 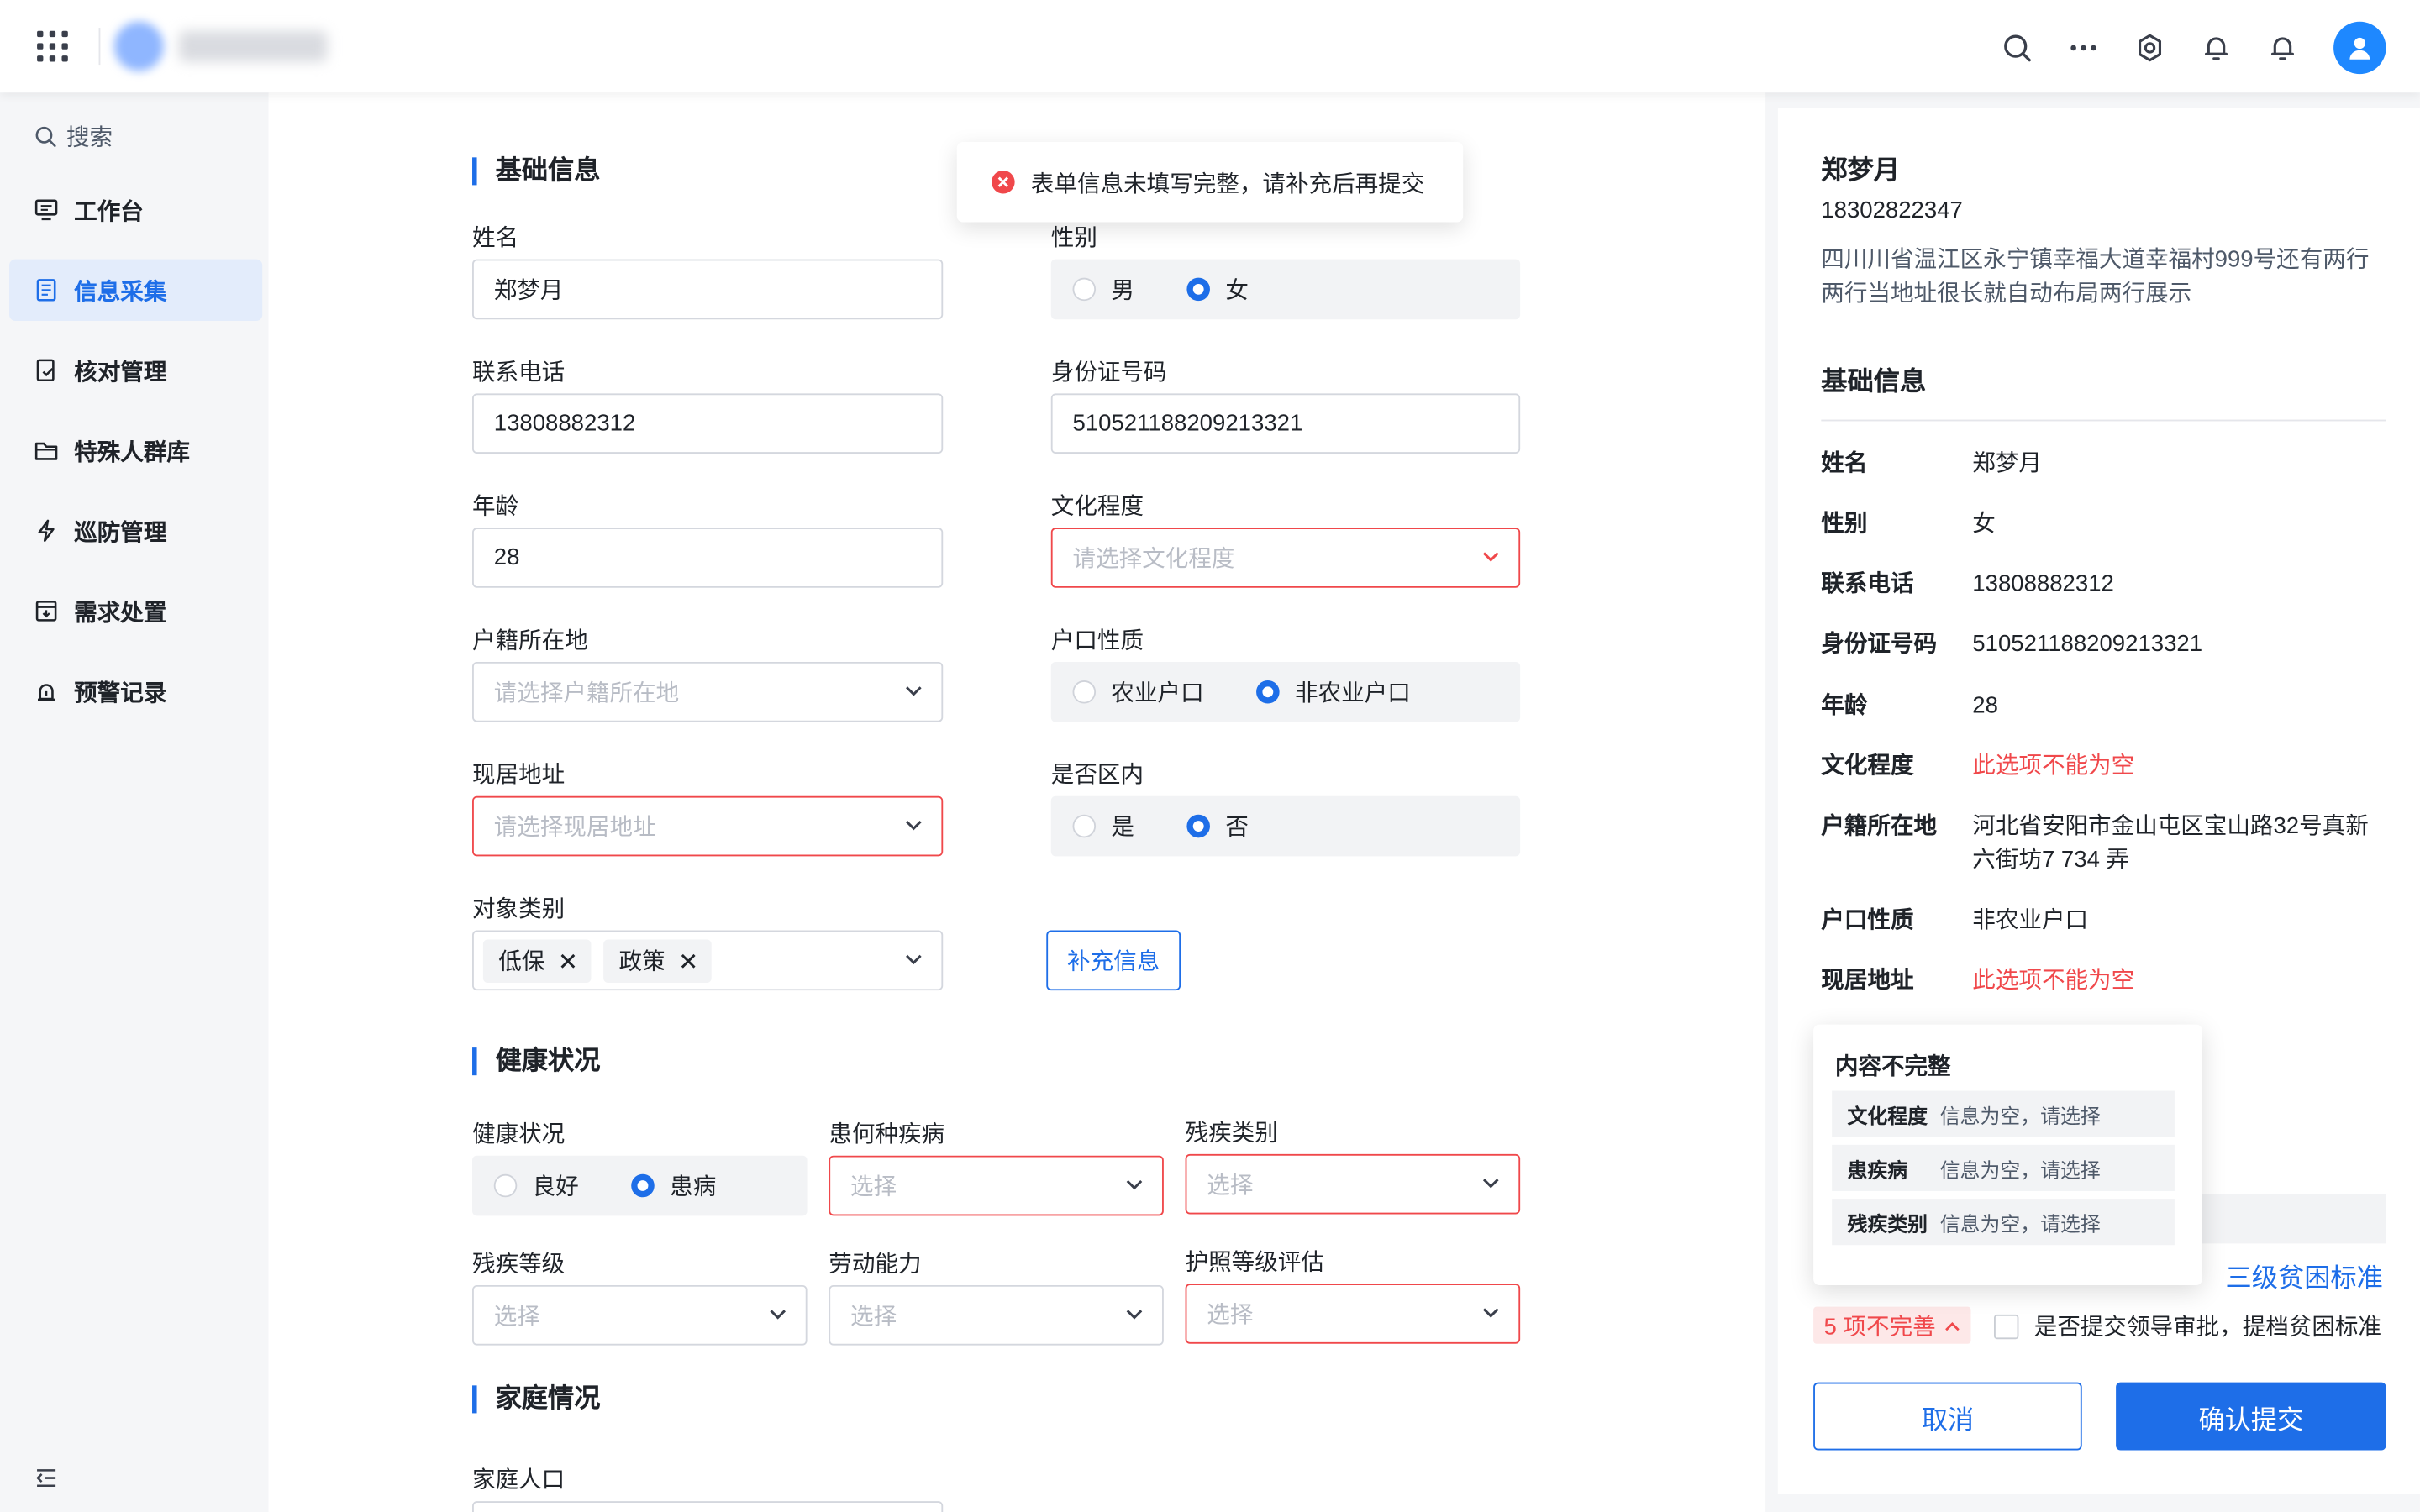 What do you see at coordinates (708, 826) in the screenshot?
I see `address-select: 请选择现居地址` at bounding box center [708, 826].